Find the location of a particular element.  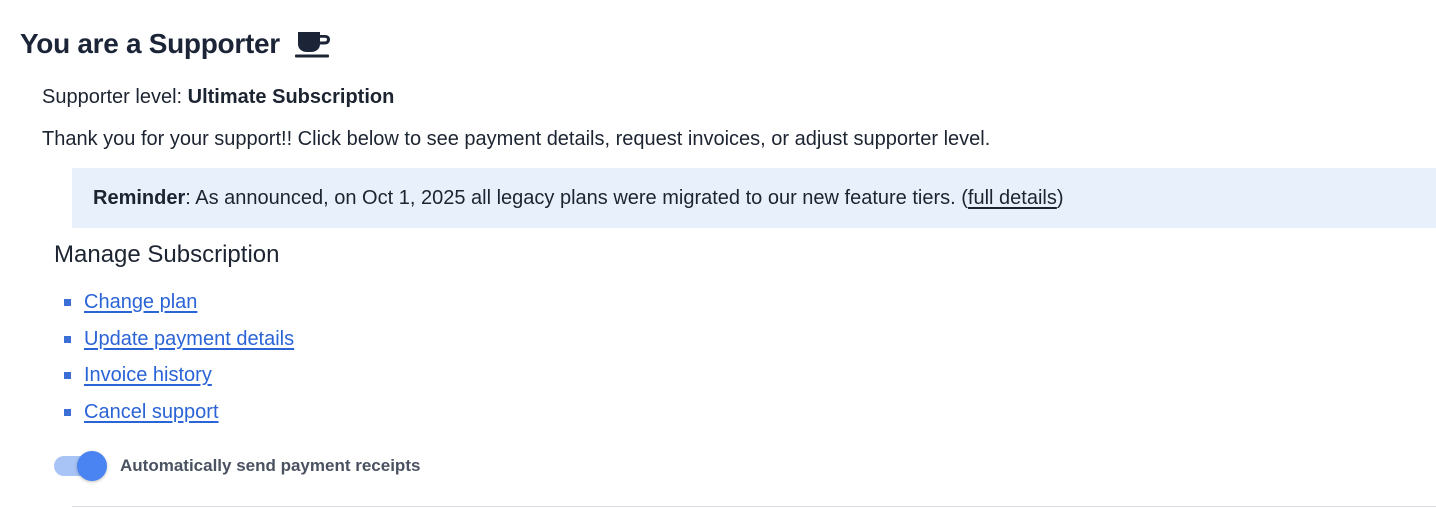

reminder-label: Reminder is located at coordinates (139, 197).